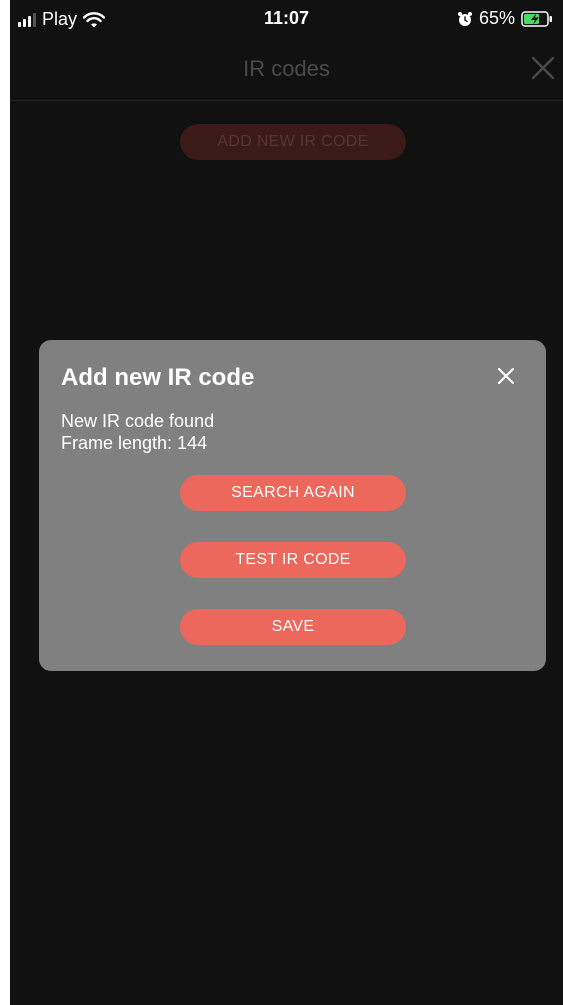 This screenshot has width=563, height=1005. Describe the element at coordinates (94, 19) in the screenshot. I see `wifi-icon` at that location.